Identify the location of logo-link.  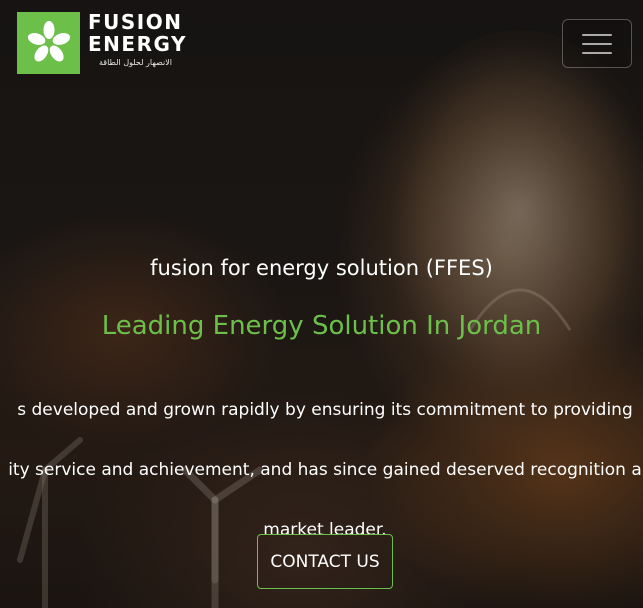
(48, 43).